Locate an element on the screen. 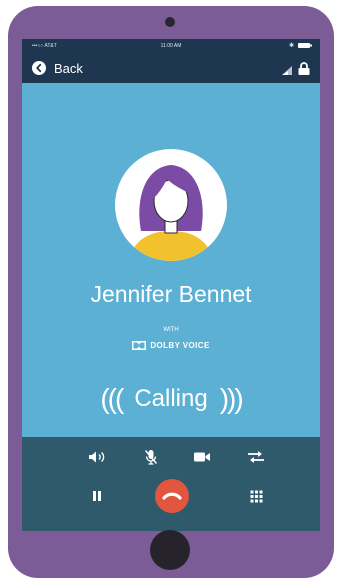 The height and width of the screenshot is (583, 340). calling-indicator: ((( Calling ))) is located at coordinates (171, 399).